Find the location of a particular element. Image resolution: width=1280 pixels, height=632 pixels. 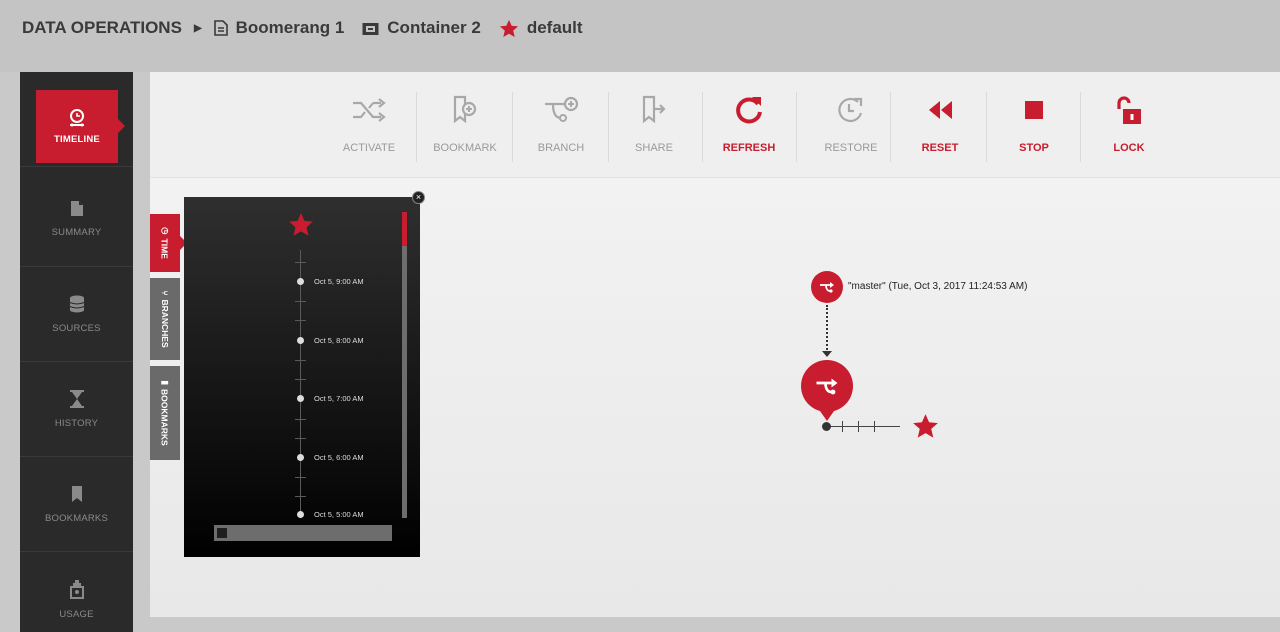

reset-button: RESET is located at coordinates (940, 125).